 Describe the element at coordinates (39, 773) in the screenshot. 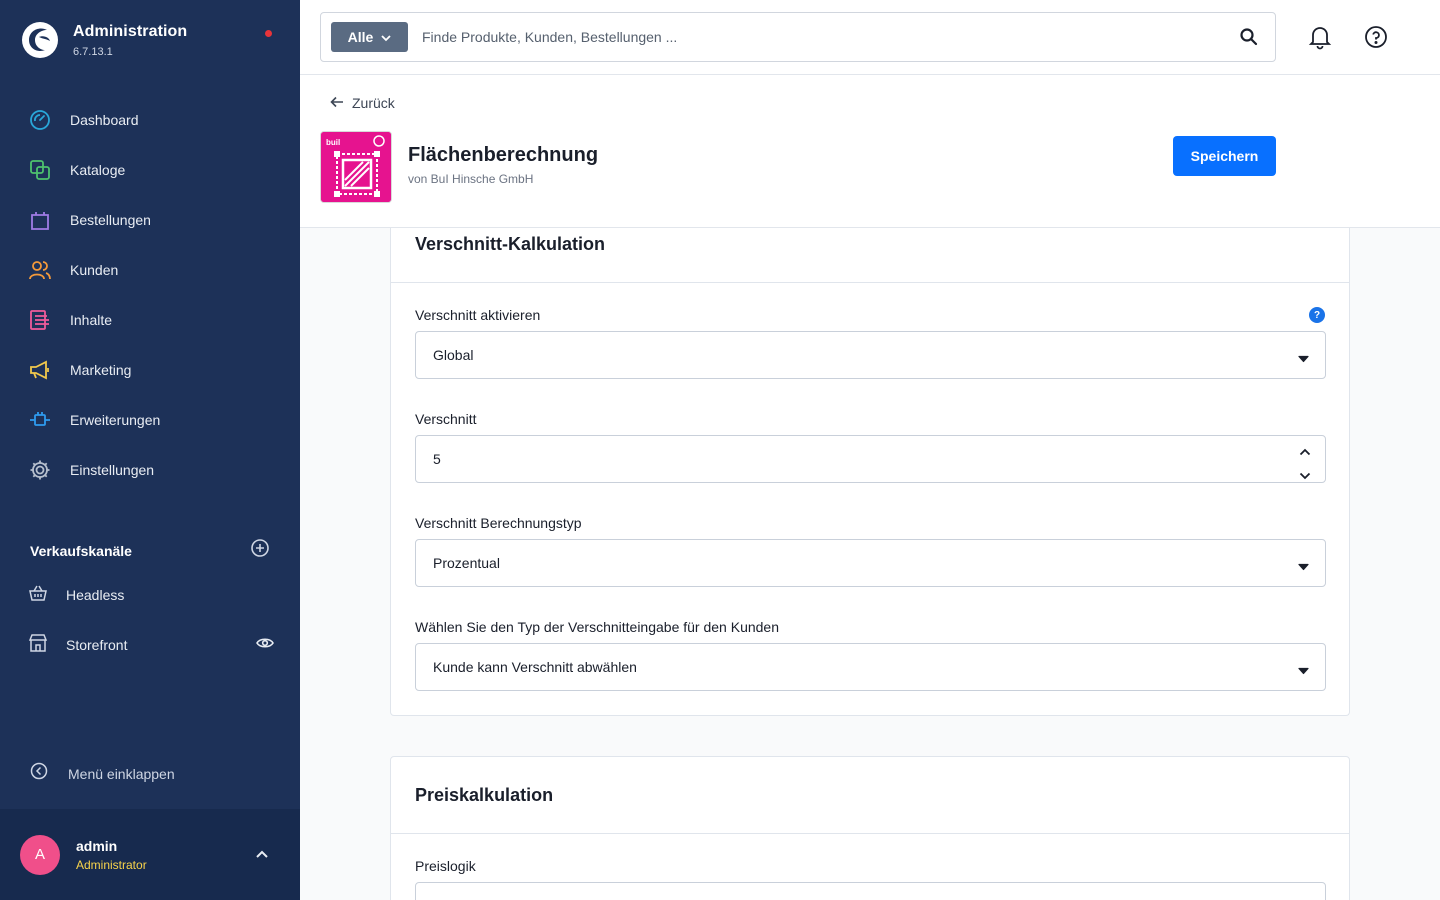

I see `chevron-left-circle-icon` at that location.